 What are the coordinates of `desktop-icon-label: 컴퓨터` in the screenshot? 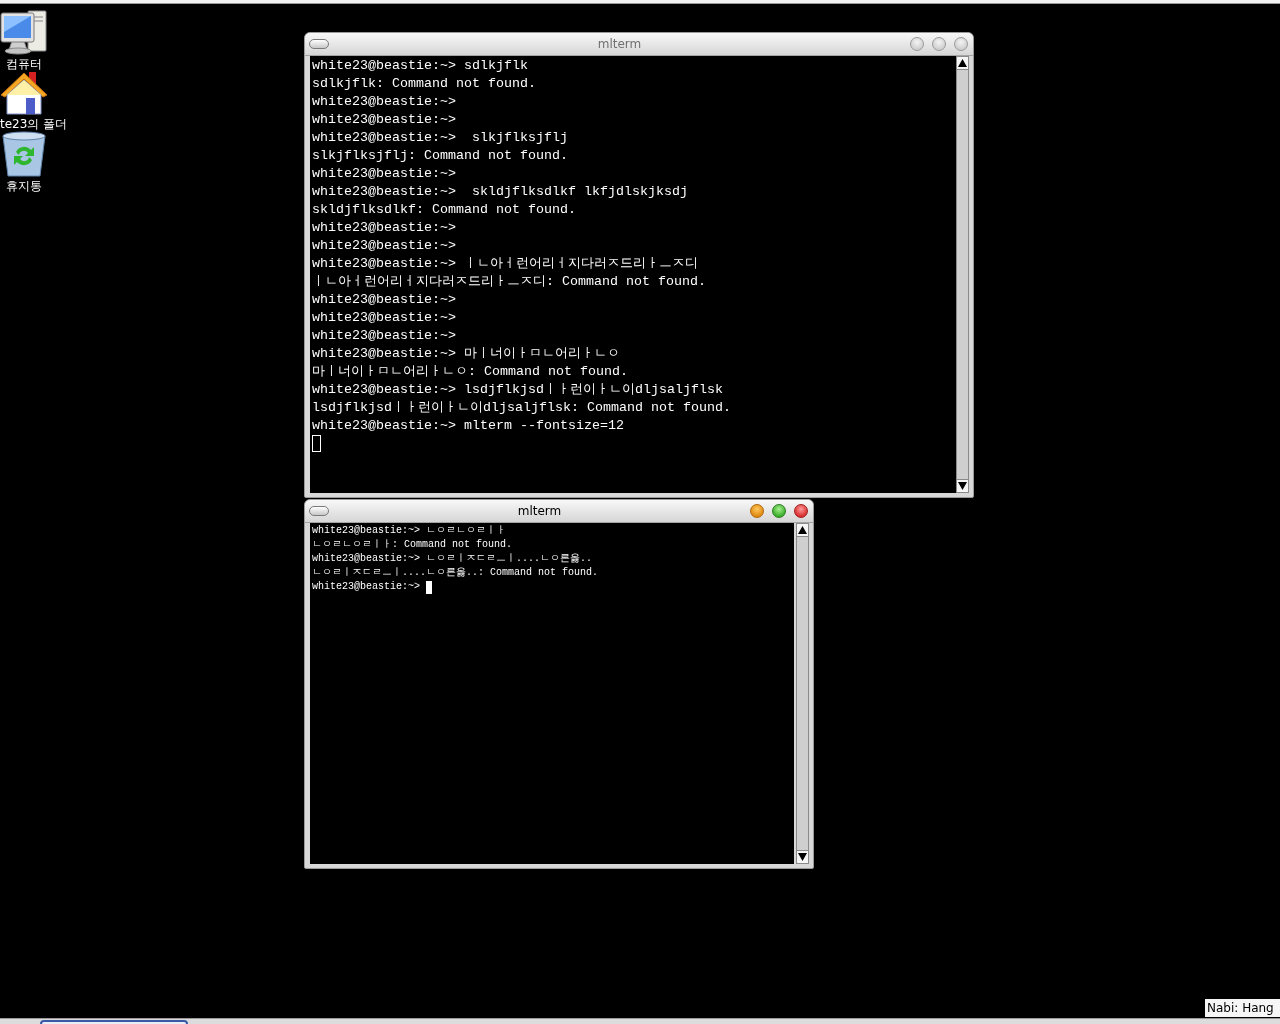 It's located at (24, 64).